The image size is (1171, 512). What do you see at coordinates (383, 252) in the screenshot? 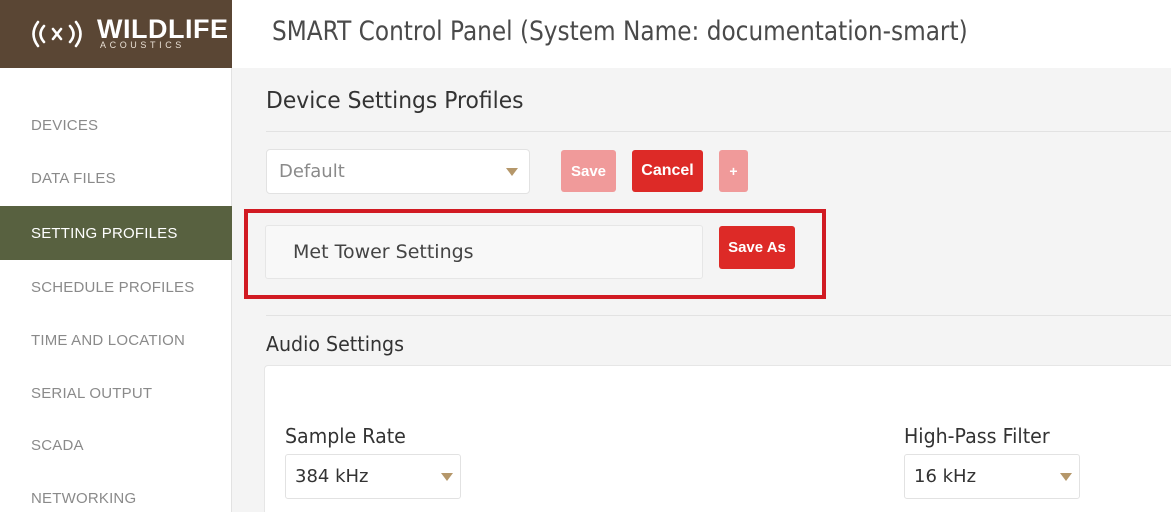
I see `profile-name-value: Met Tower Settings` at bounding box center [383, 252].